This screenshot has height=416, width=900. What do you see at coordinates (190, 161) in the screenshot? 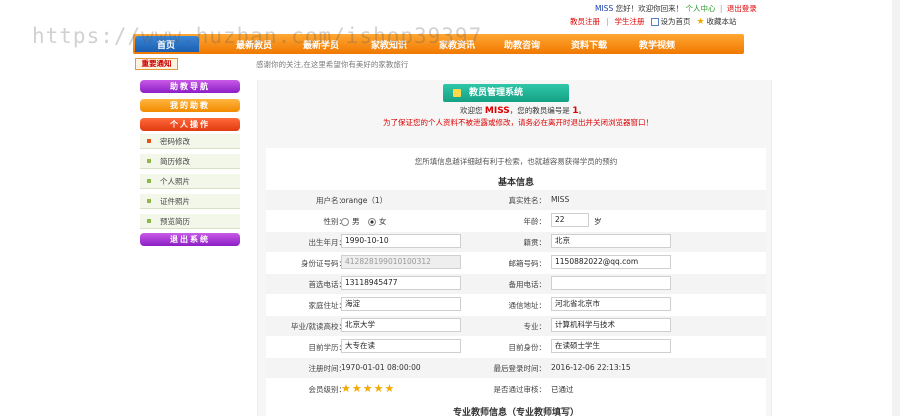
I see `sidebar-item-resume-edit: 简历修改` at bounding box center [190, 161].